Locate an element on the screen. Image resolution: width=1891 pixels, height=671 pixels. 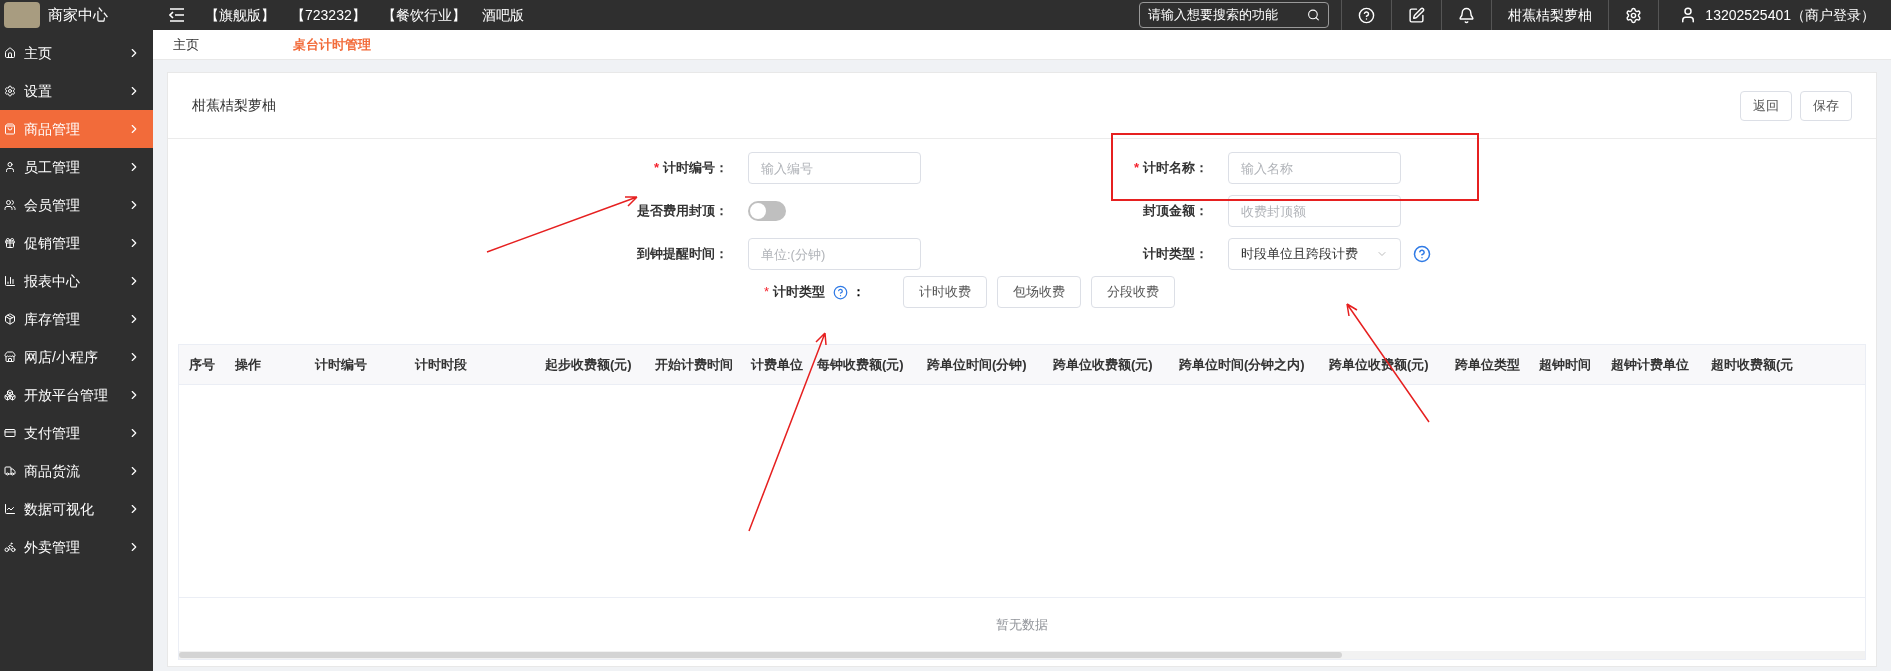
toggle-switch is located at coordinates (767, 211).